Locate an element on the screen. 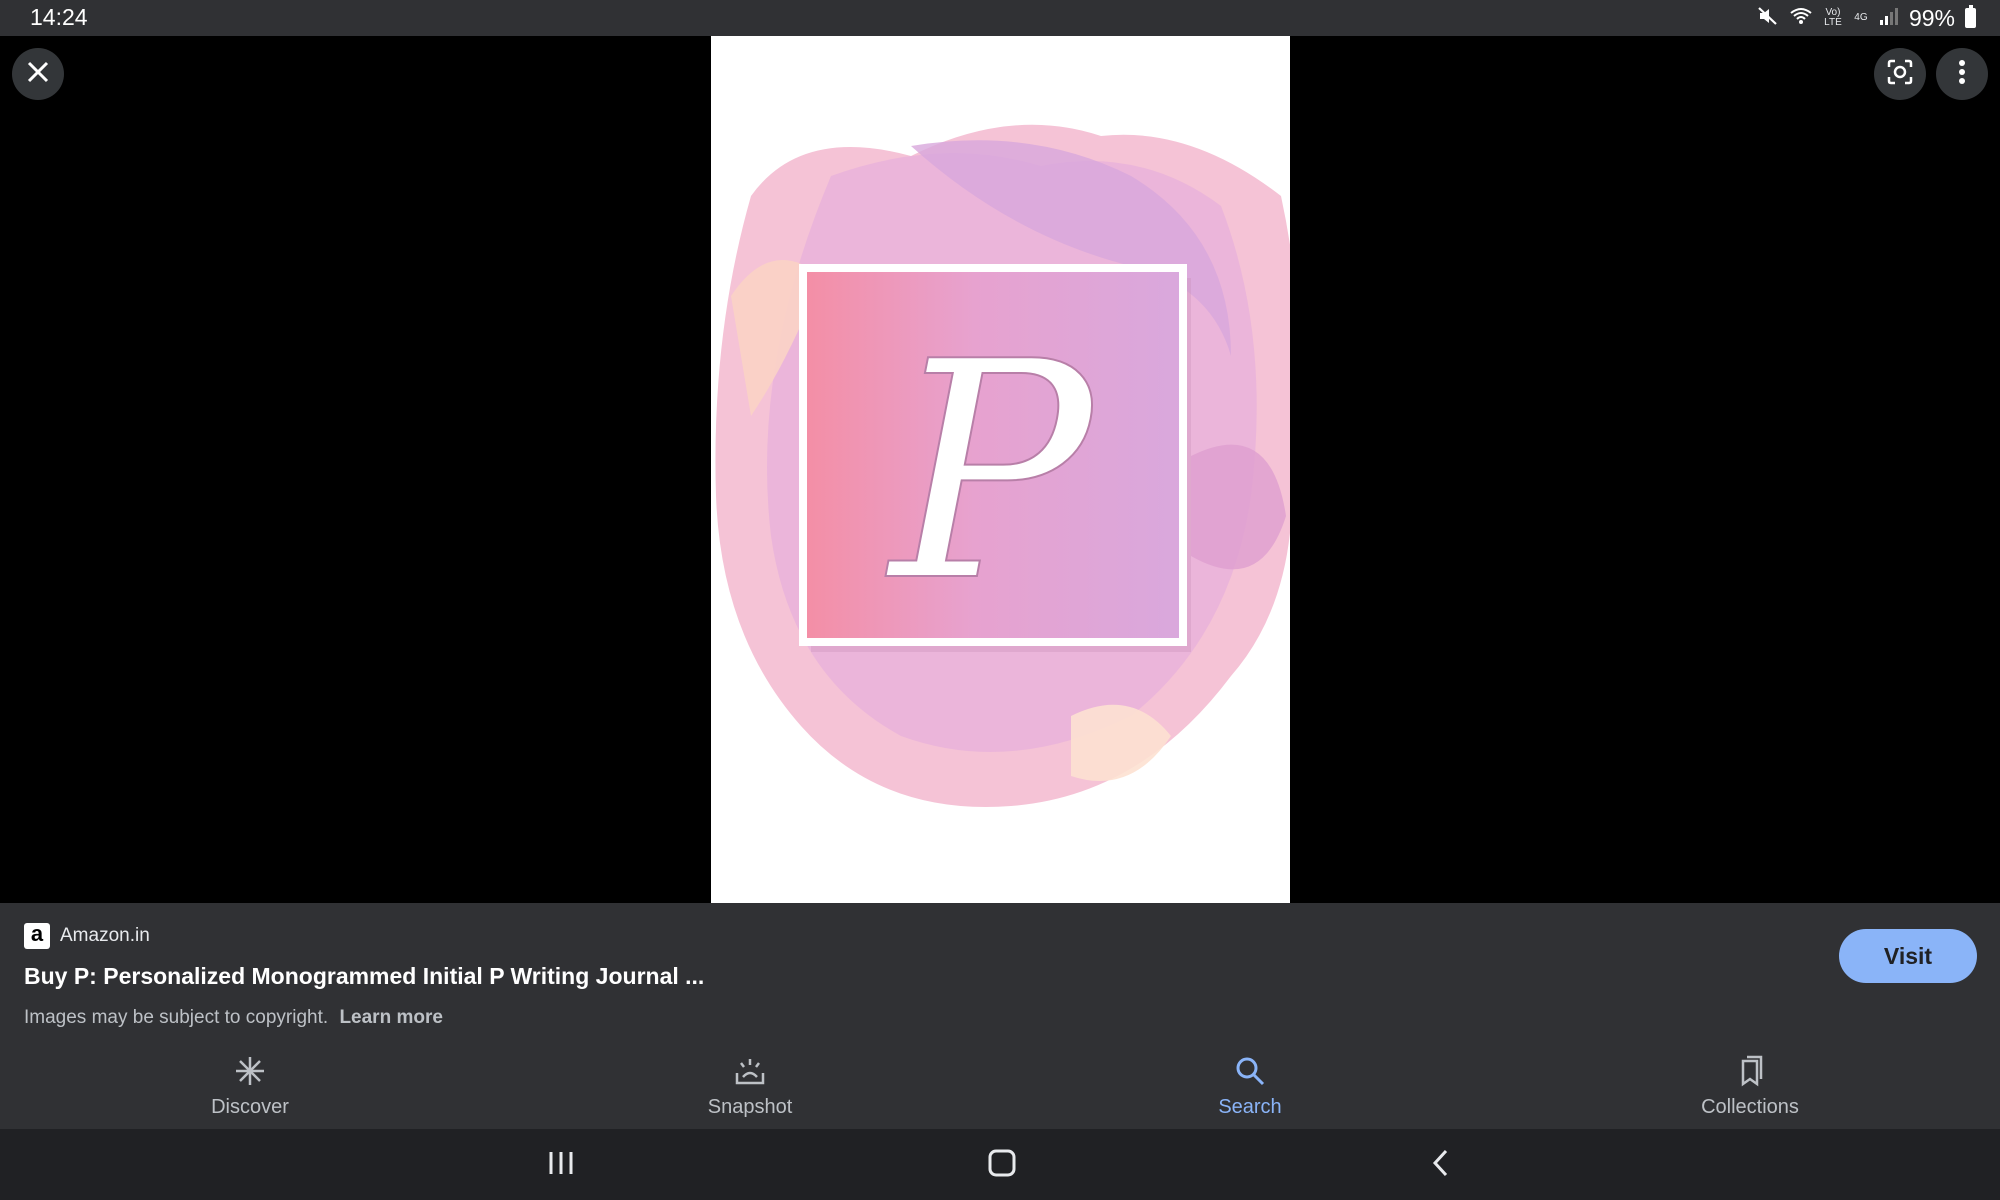 Image resolution: width=2000 pixels, height=1200 pixels. recents-icon is located at coordinates (561, 1165).